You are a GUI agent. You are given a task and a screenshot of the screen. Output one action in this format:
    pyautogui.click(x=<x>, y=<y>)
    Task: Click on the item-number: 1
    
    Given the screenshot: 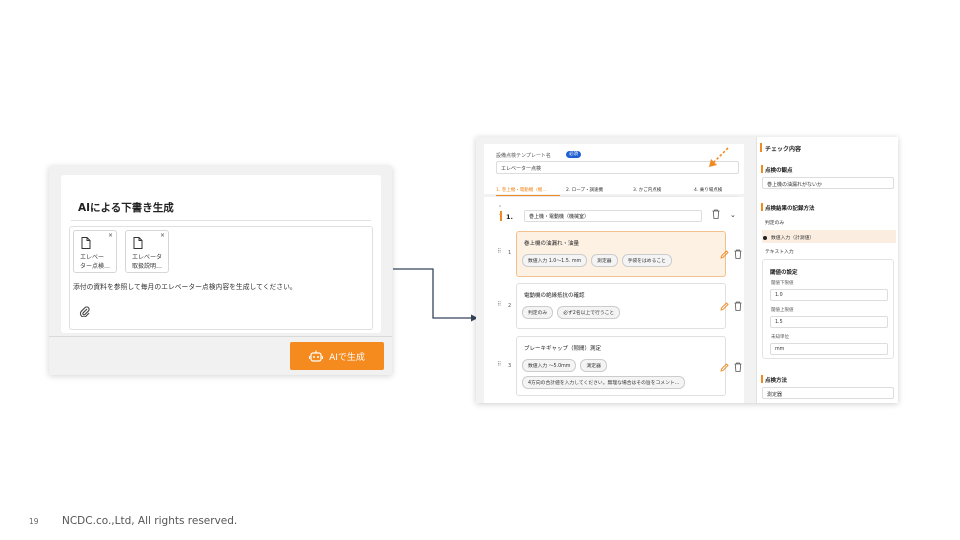 What is the action you would take?
    pyautogui.click(x=510, y=253)
    